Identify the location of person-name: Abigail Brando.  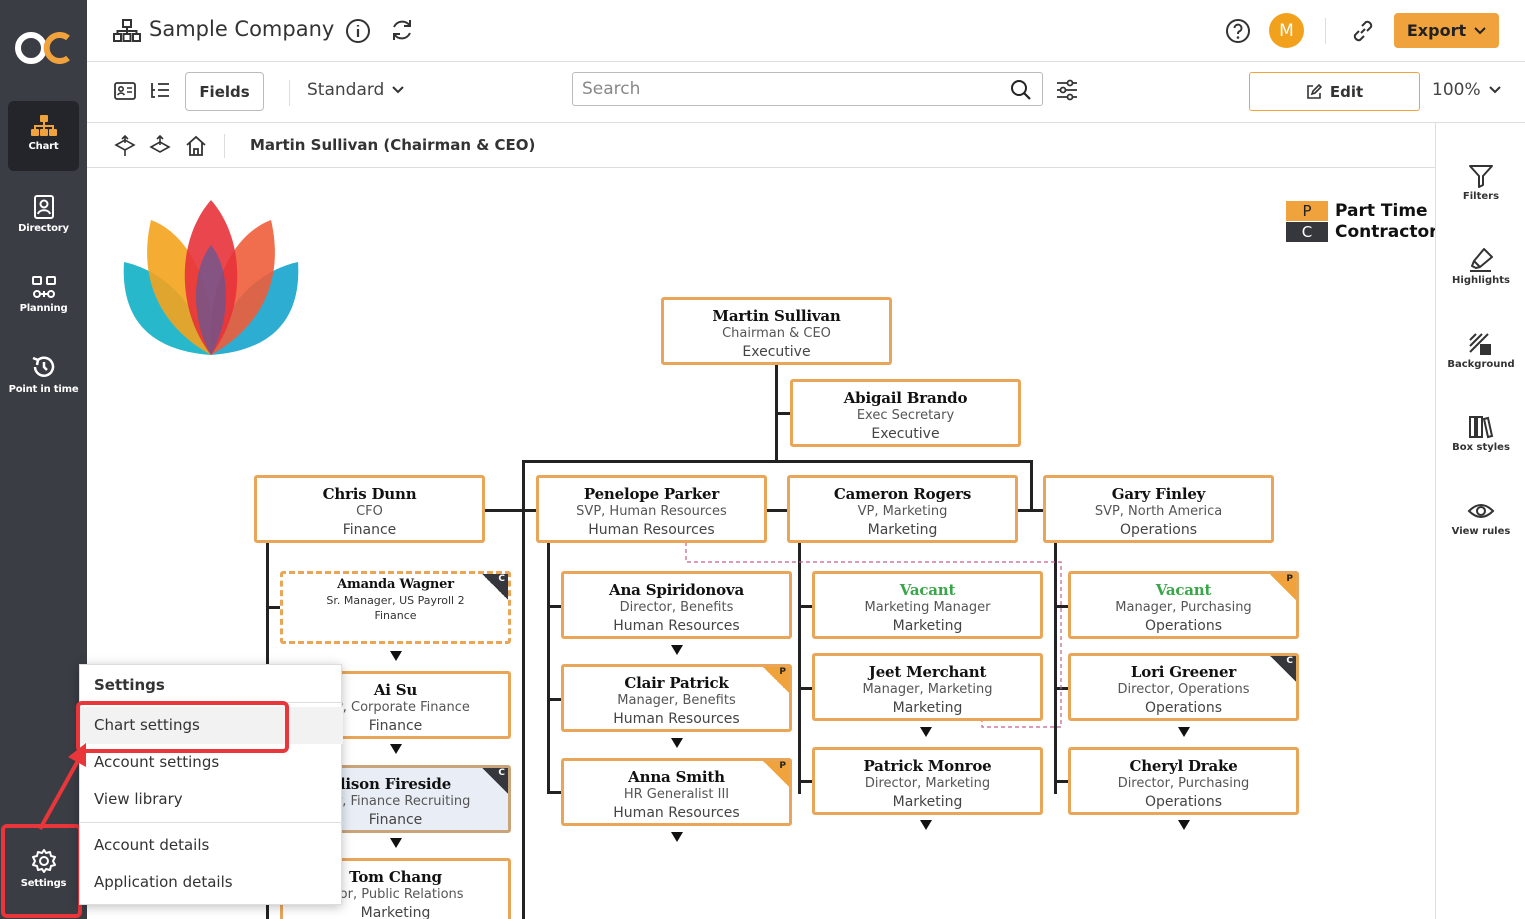
(905, 398).